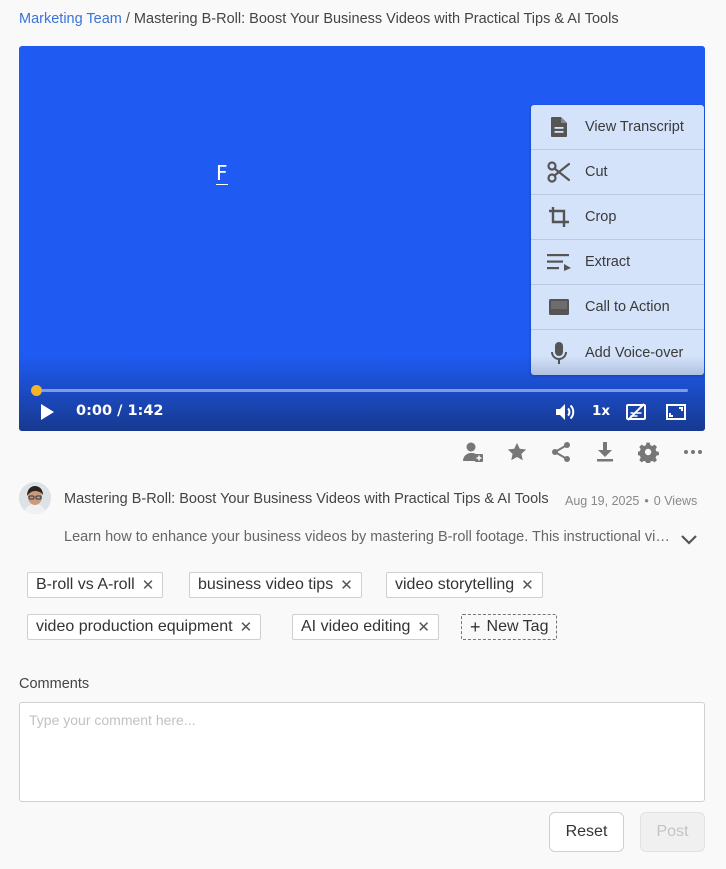  What do you see at coordinates (608, 262) in the screenshot?
I see `menu-item-label: Extract` at bounding box center [608, 262].